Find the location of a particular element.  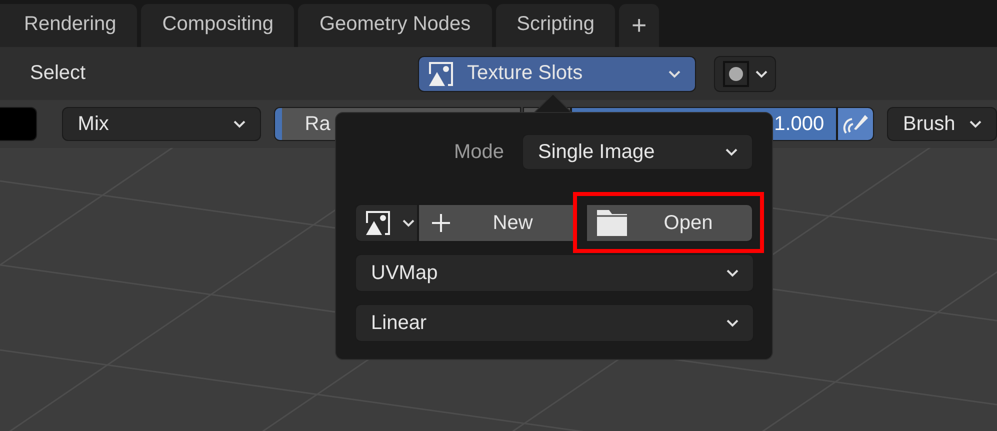

interpolation-dropdown: Linear is located at coordinates (554, 323).